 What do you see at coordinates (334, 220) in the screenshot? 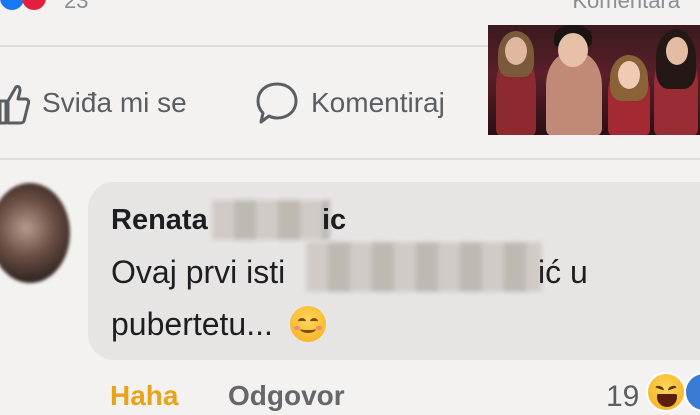
I see `author-name-suffix: ic` at bounding box center [334, 220].